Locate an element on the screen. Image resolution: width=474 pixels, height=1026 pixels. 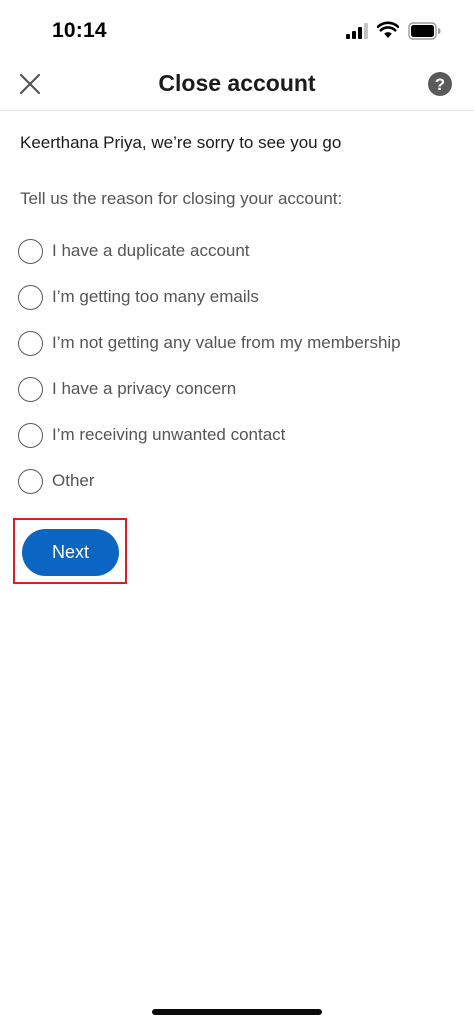
option-duplicate-account: I have a duplicate account is located at coordinates (243, 251).